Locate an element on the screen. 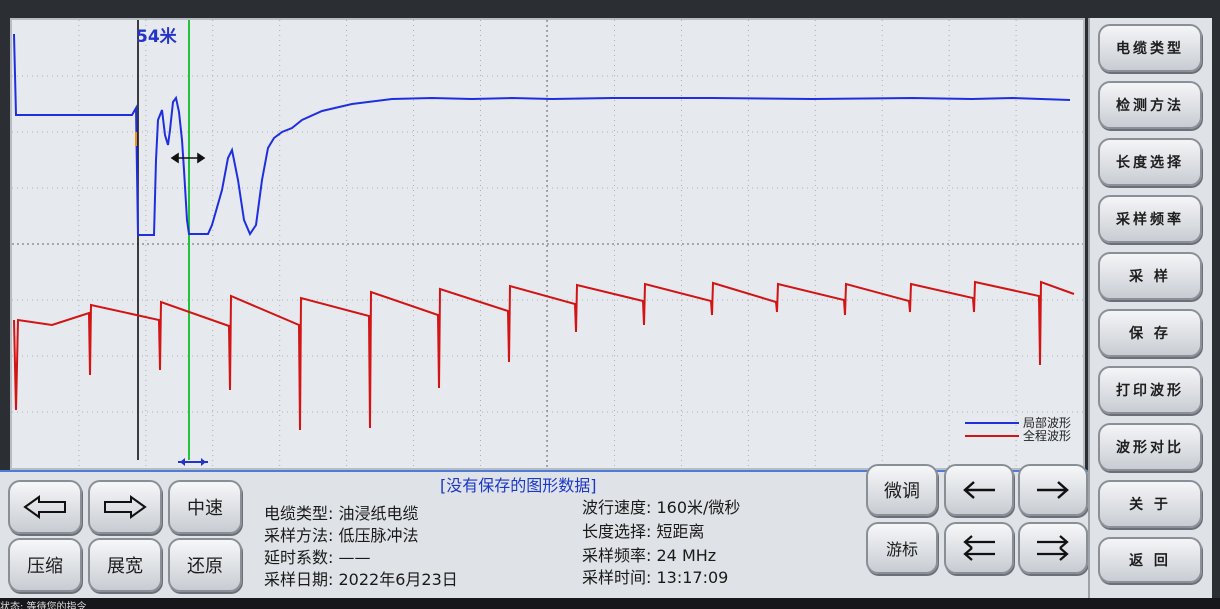  left-arrow-icon is located at coordinates (44, 507).